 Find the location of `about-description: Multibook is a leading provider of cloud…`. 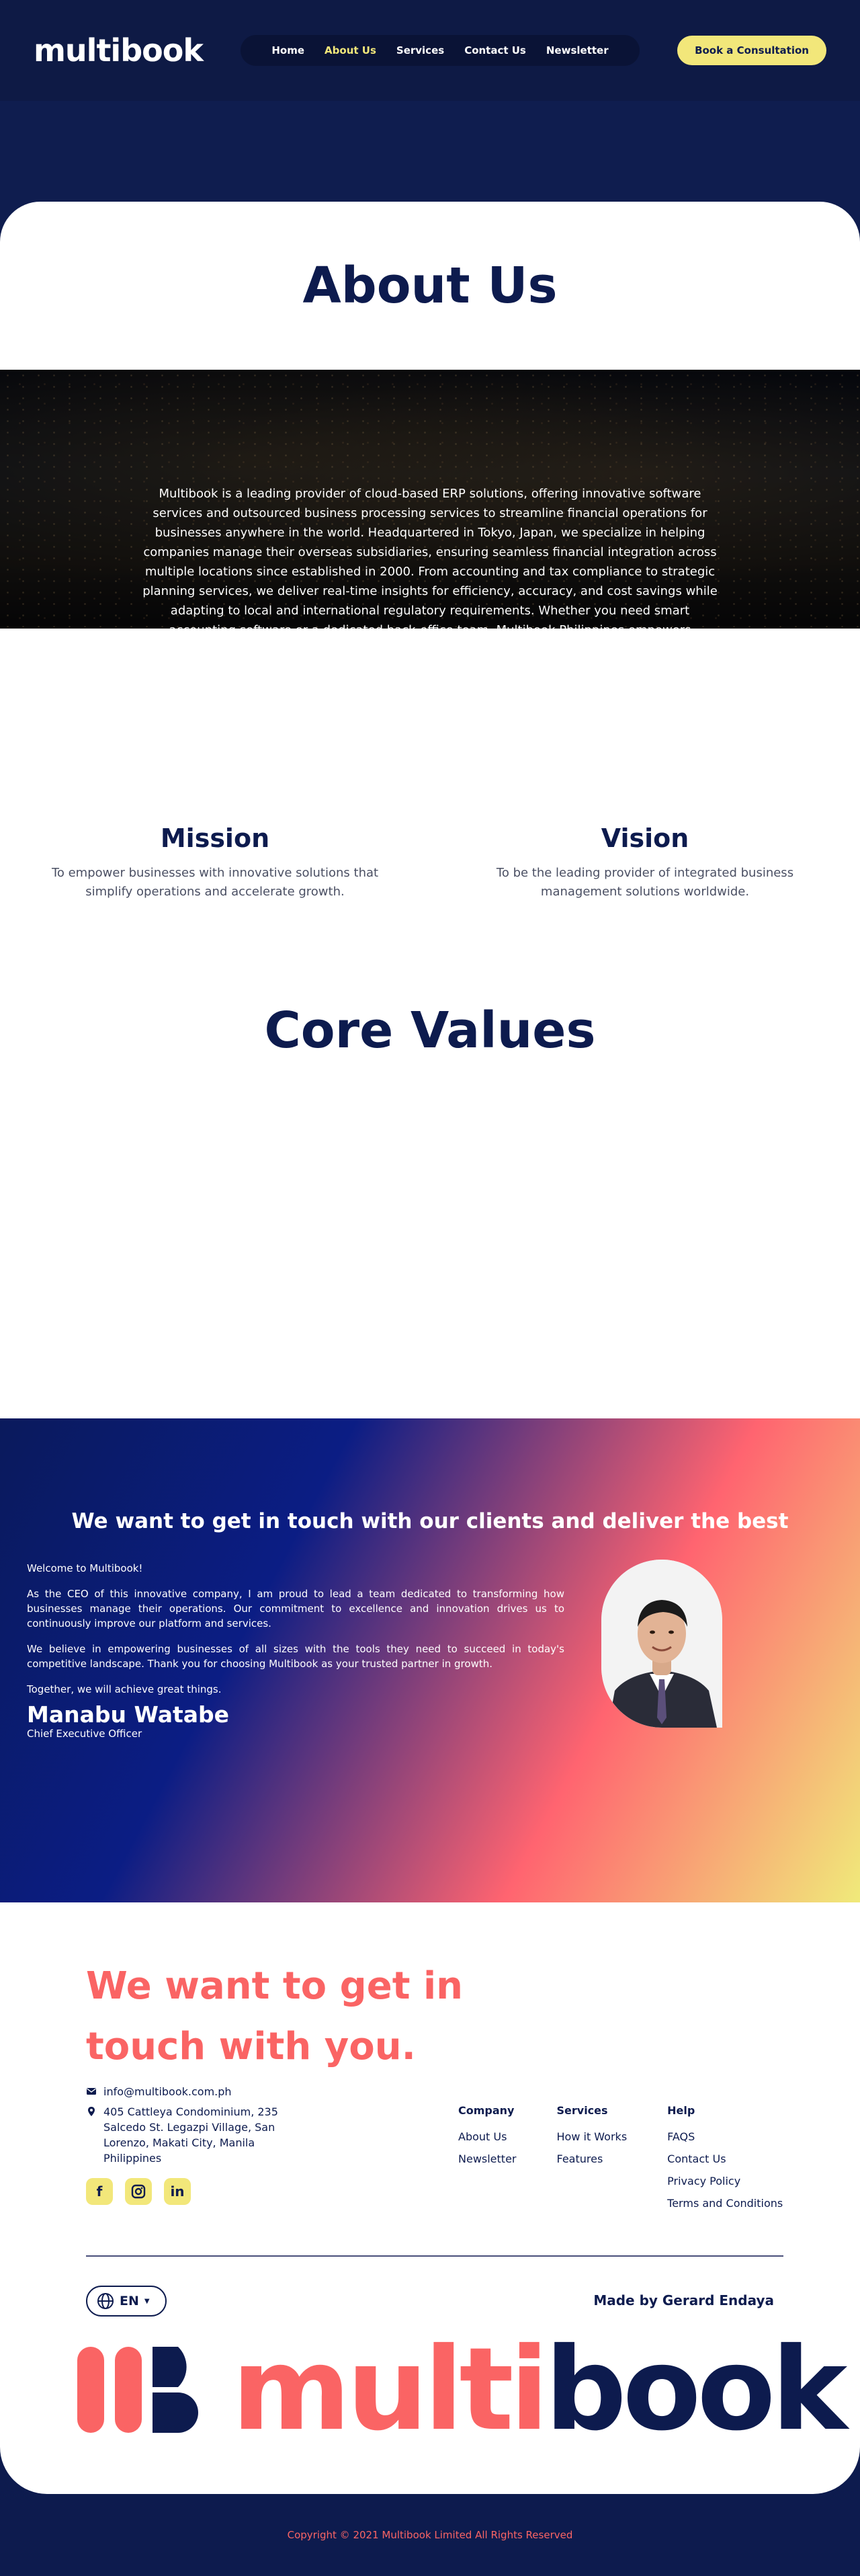

about-description: Multibook is a leading provider of cloud… is located at coordinates (430, 558).